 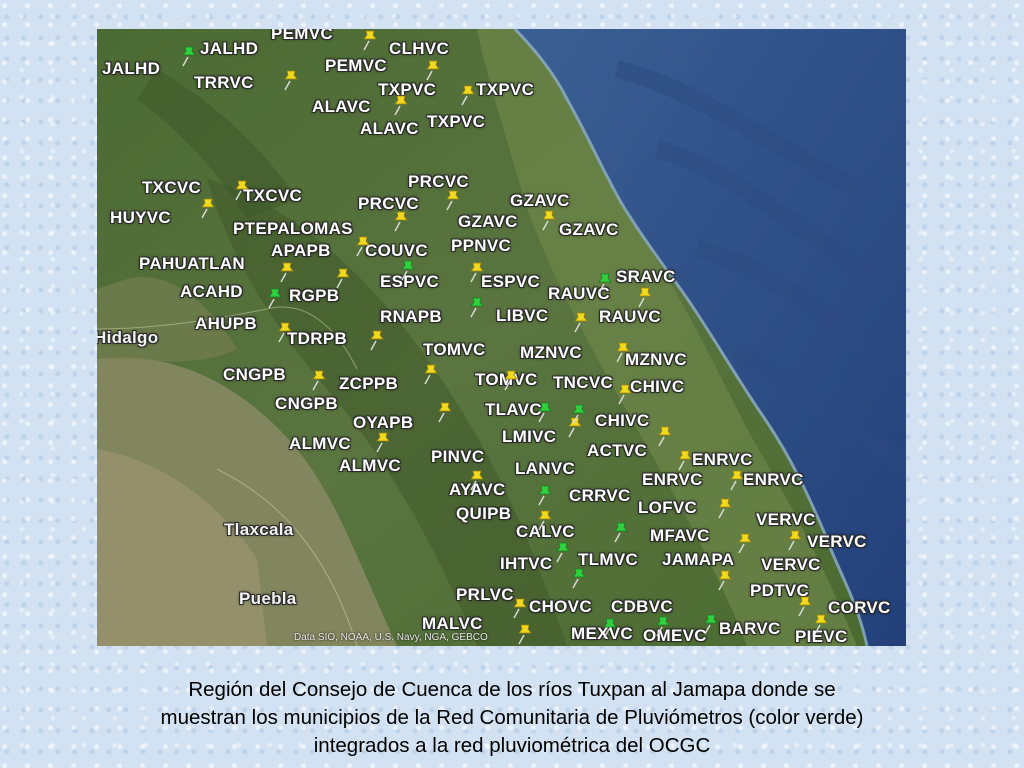 I want to click on station-label: BARVC, so click(x=750, y=628).